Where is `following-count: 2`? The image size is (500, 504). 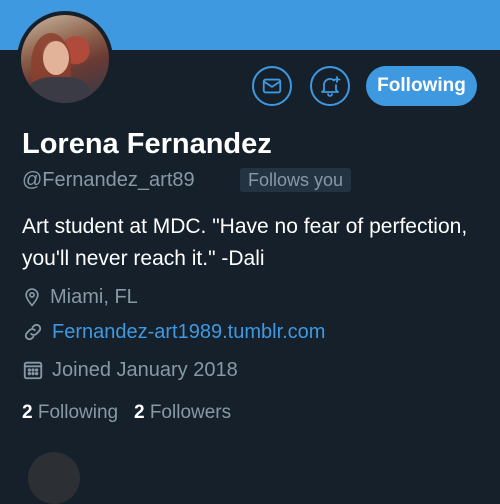
following-count: 2 is located at coordinates (27, 412).